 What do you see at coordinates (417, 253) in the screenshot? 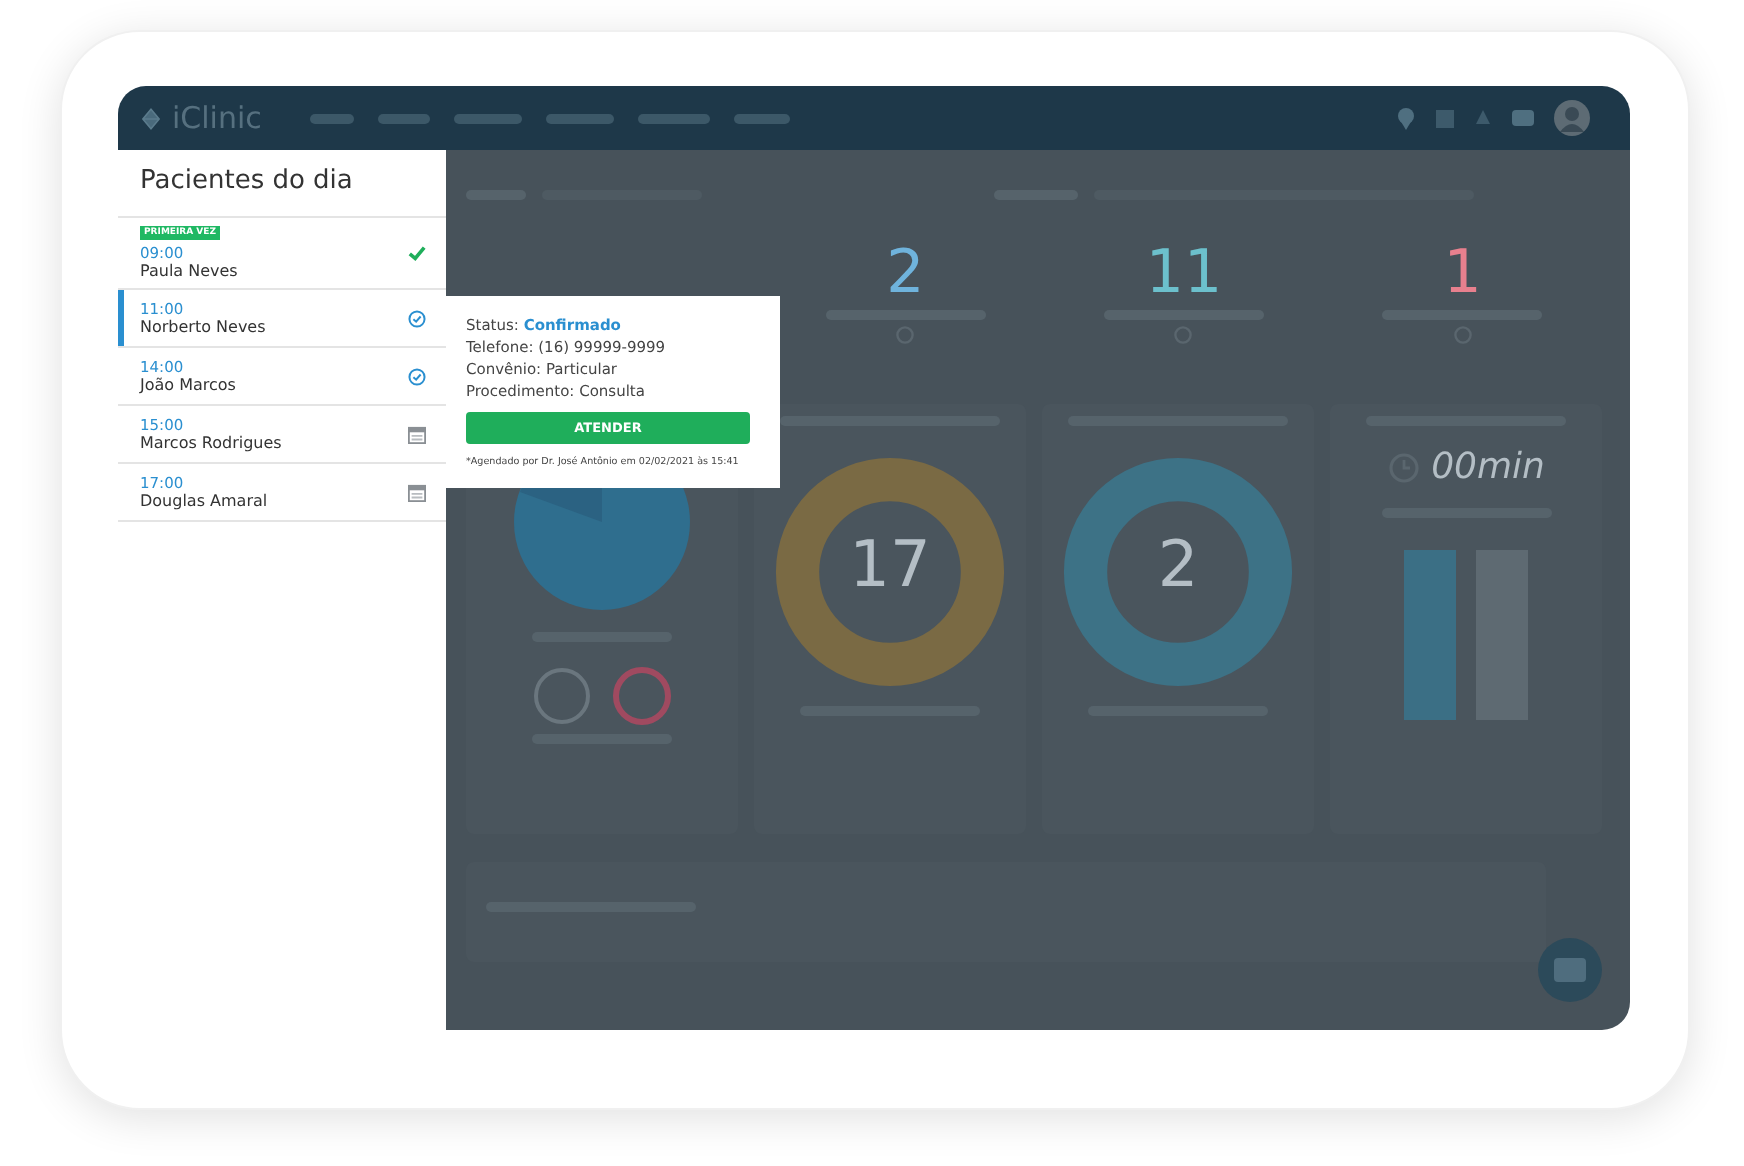
I see `checkmark-icon` at bounding box center [417, 253].